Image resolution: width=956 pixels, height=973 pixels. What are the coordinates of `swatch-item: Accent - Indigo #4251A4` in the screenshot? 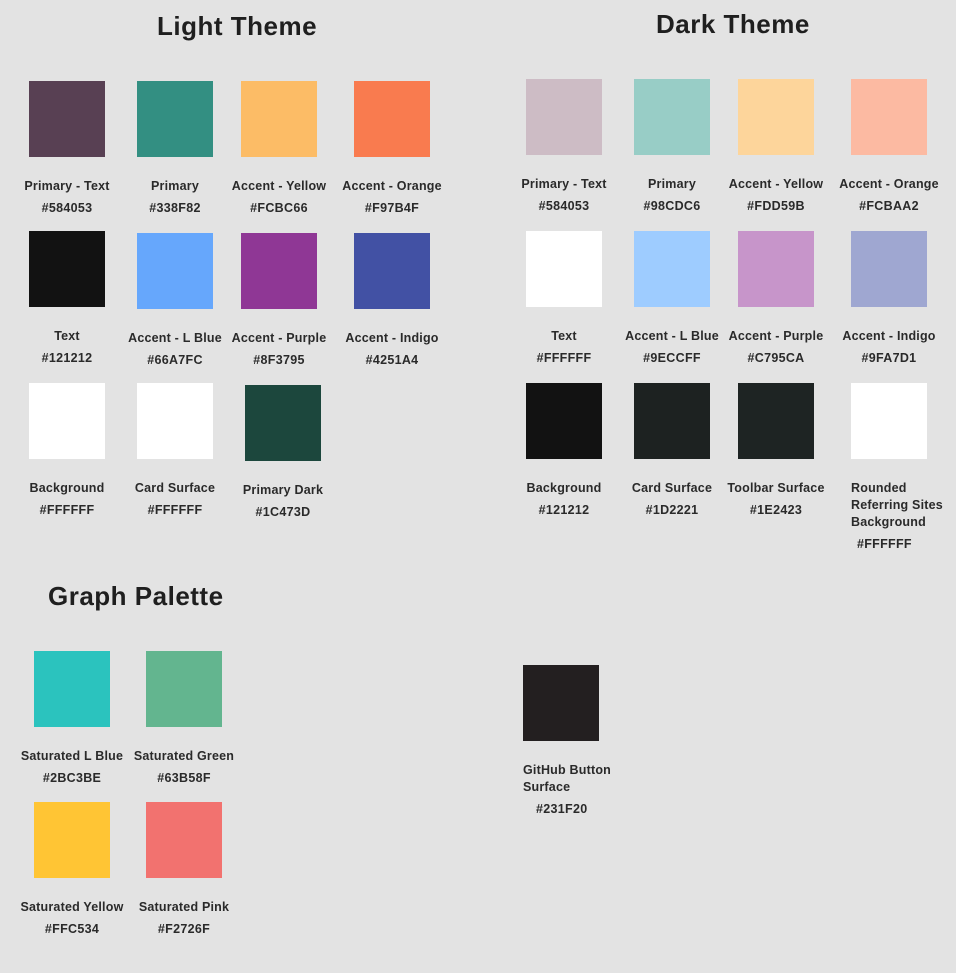 It's located at (392, 300).